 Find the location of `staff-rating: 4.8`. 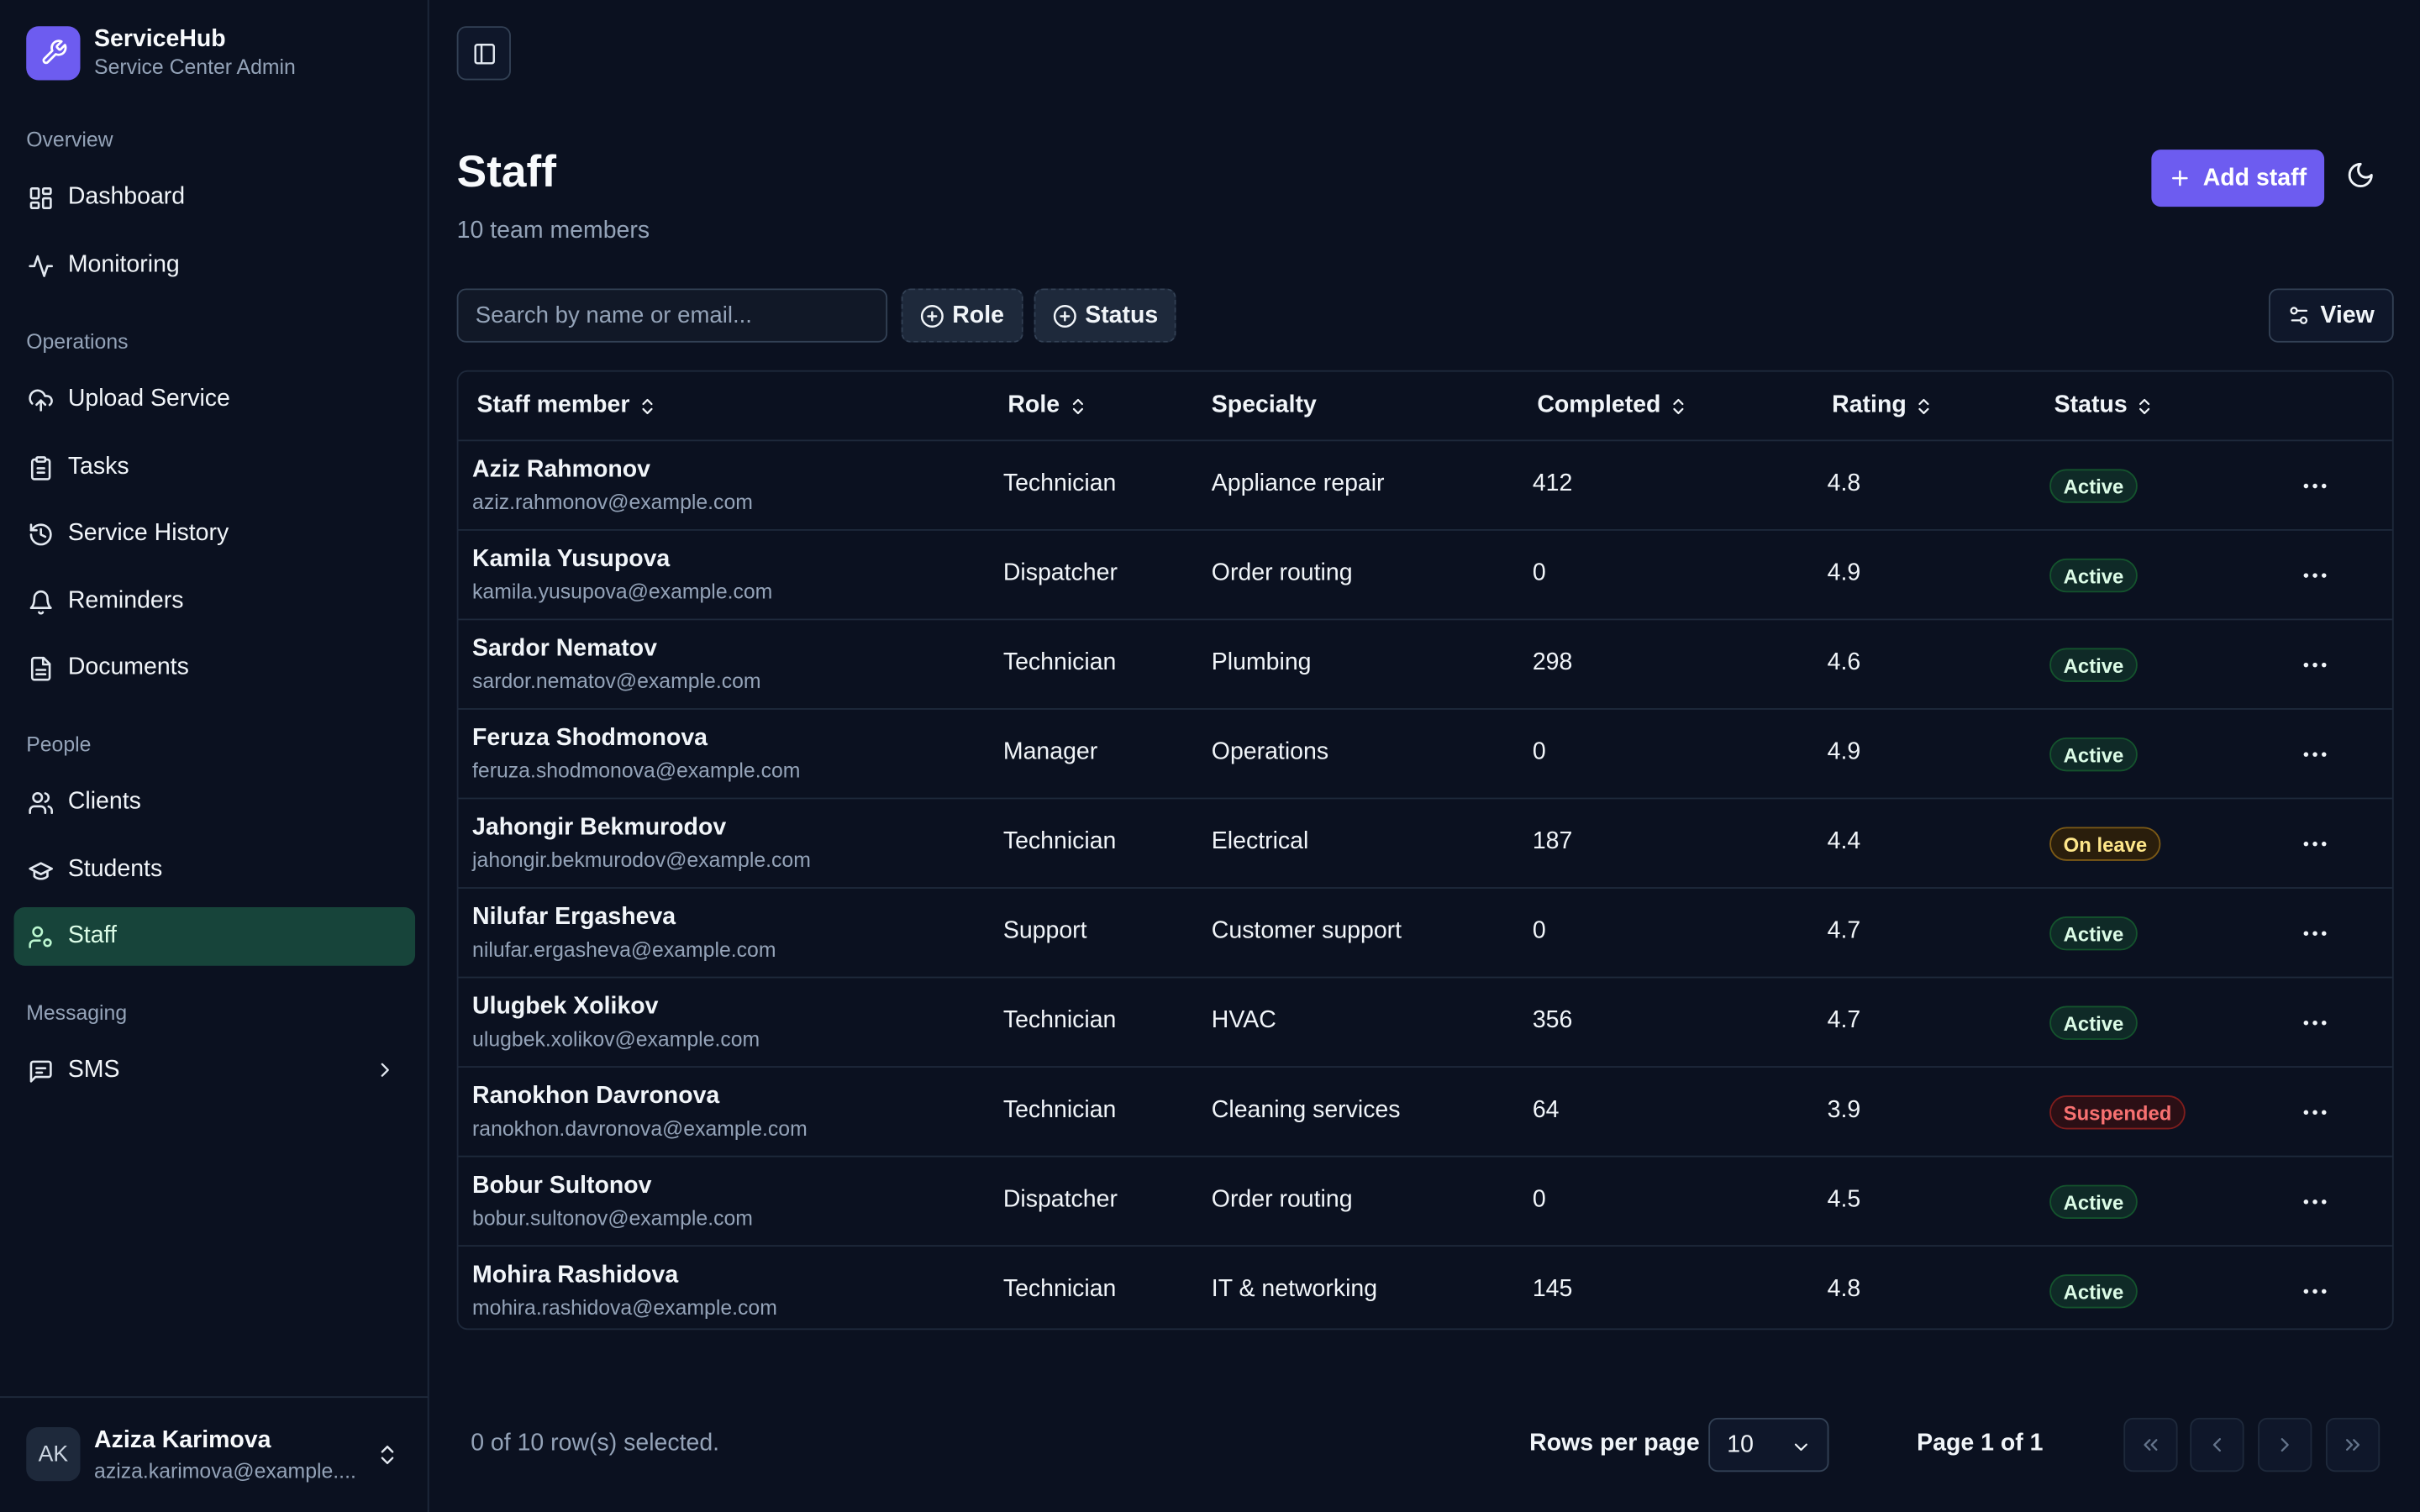

staff-rating: 4.8 is located at coordinates (1844, 483).